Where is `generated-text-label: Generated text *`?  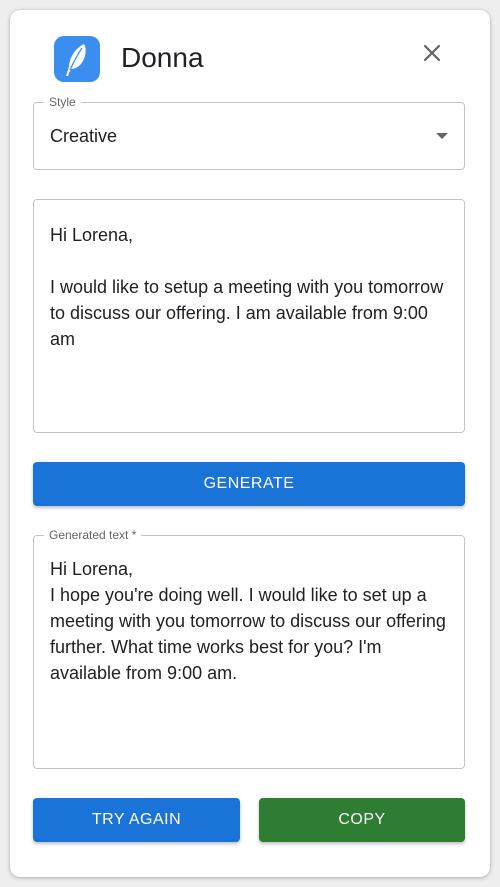 generated-text-label: Generated text * is located at coordinates (93, 535).